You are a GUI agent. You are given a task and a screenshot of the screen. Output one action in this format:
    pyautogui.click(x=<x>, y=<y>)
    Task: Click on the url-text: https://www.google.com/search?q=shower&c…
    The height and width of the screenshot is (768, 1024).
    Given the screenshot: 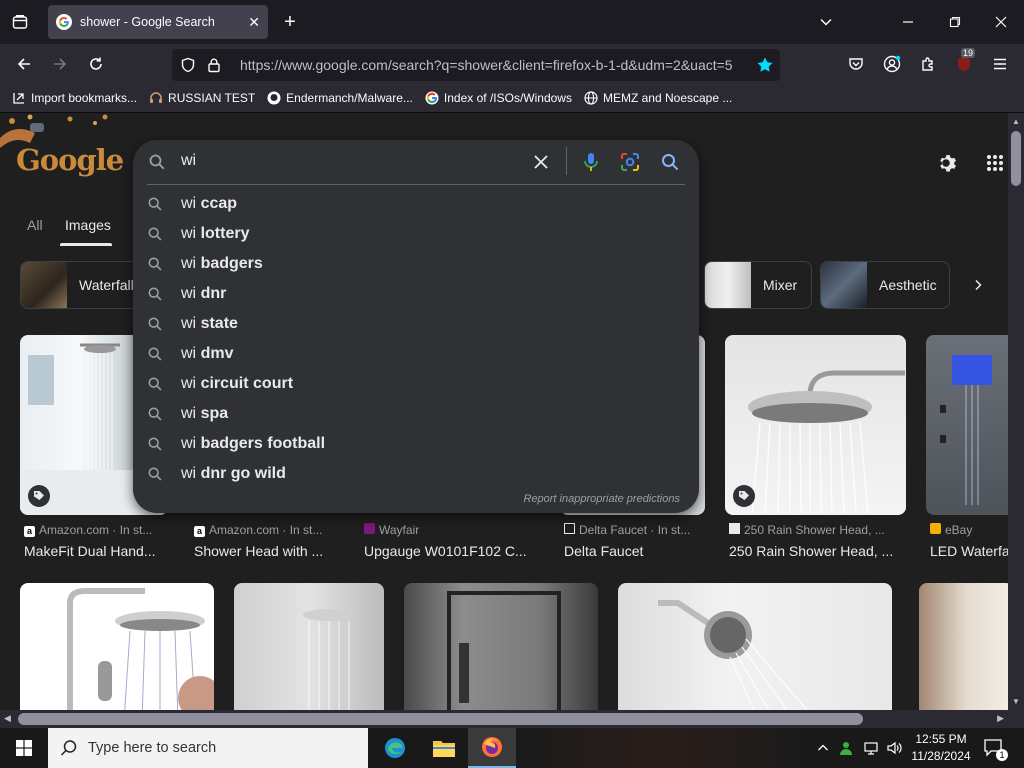 What is the action you would take?
    pyautogui.click(x=495, y=65)
    